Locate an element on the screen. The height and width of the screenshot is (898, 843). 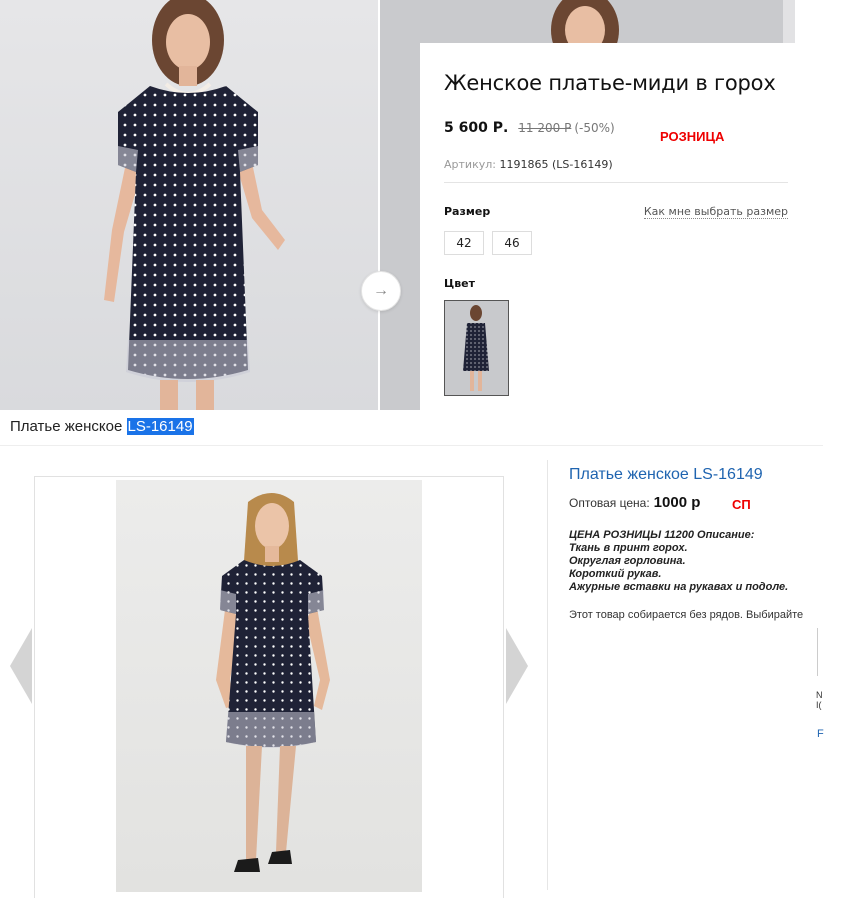
gallery-next-arrow is located at coordinates (517, 666).